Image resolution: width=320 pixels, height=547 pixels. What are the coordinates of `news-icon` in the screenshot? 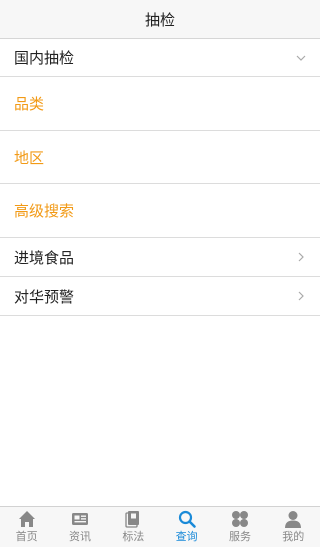 It's located at (79, 519).